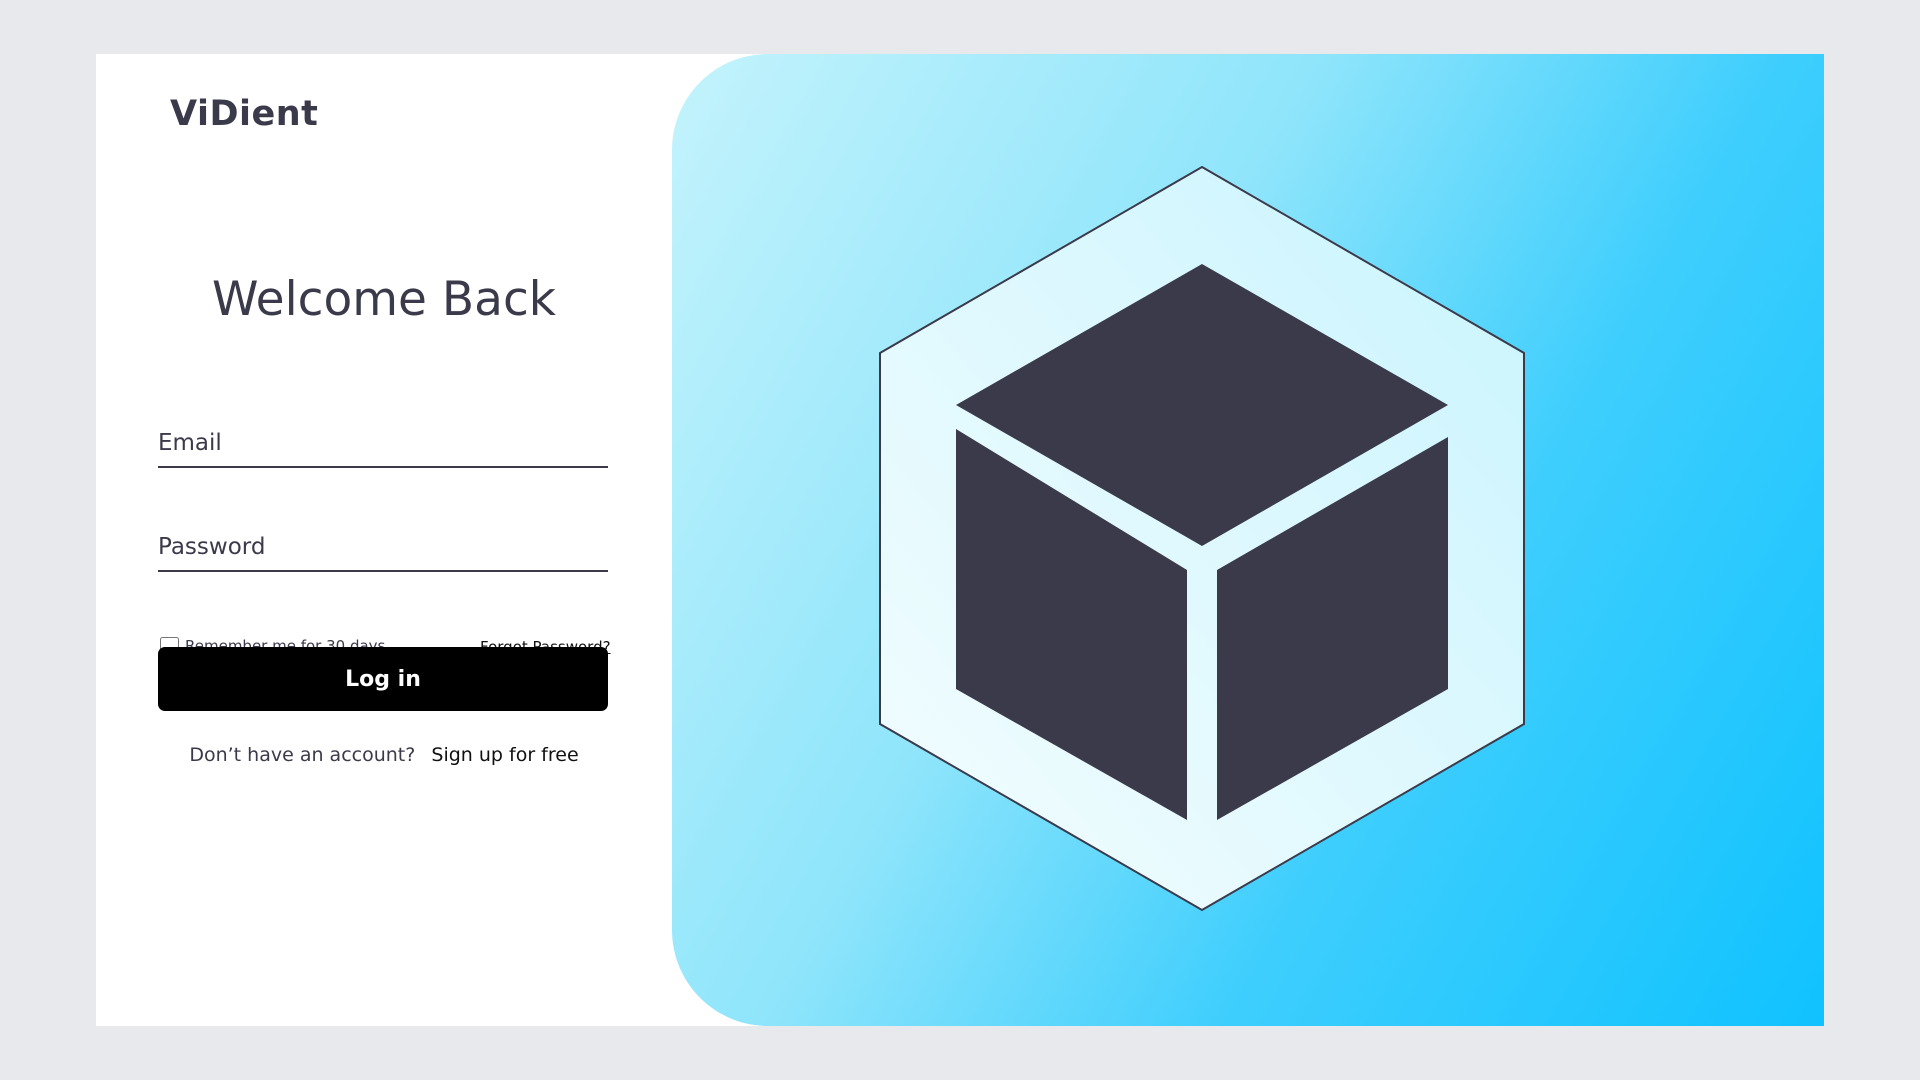 The width and height of the screenshot is (1920, 1080). Describe the element at coordinates (302, 755) in the screenshot. I see `signup-prompt: Don’t have an account?` at that location.